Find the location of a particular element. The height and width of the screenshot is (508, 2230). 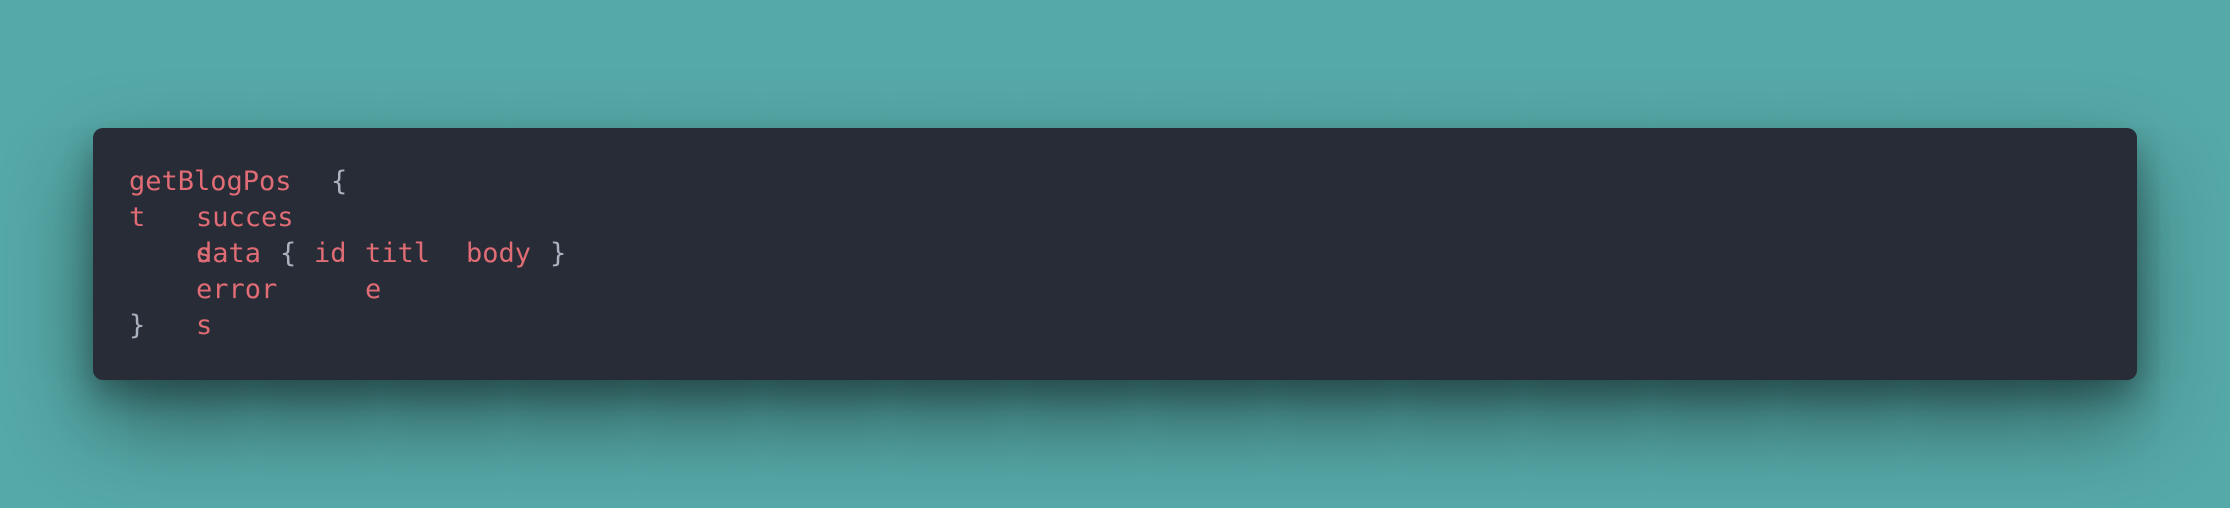

close-brace: } is located at coordinates (137, 325).